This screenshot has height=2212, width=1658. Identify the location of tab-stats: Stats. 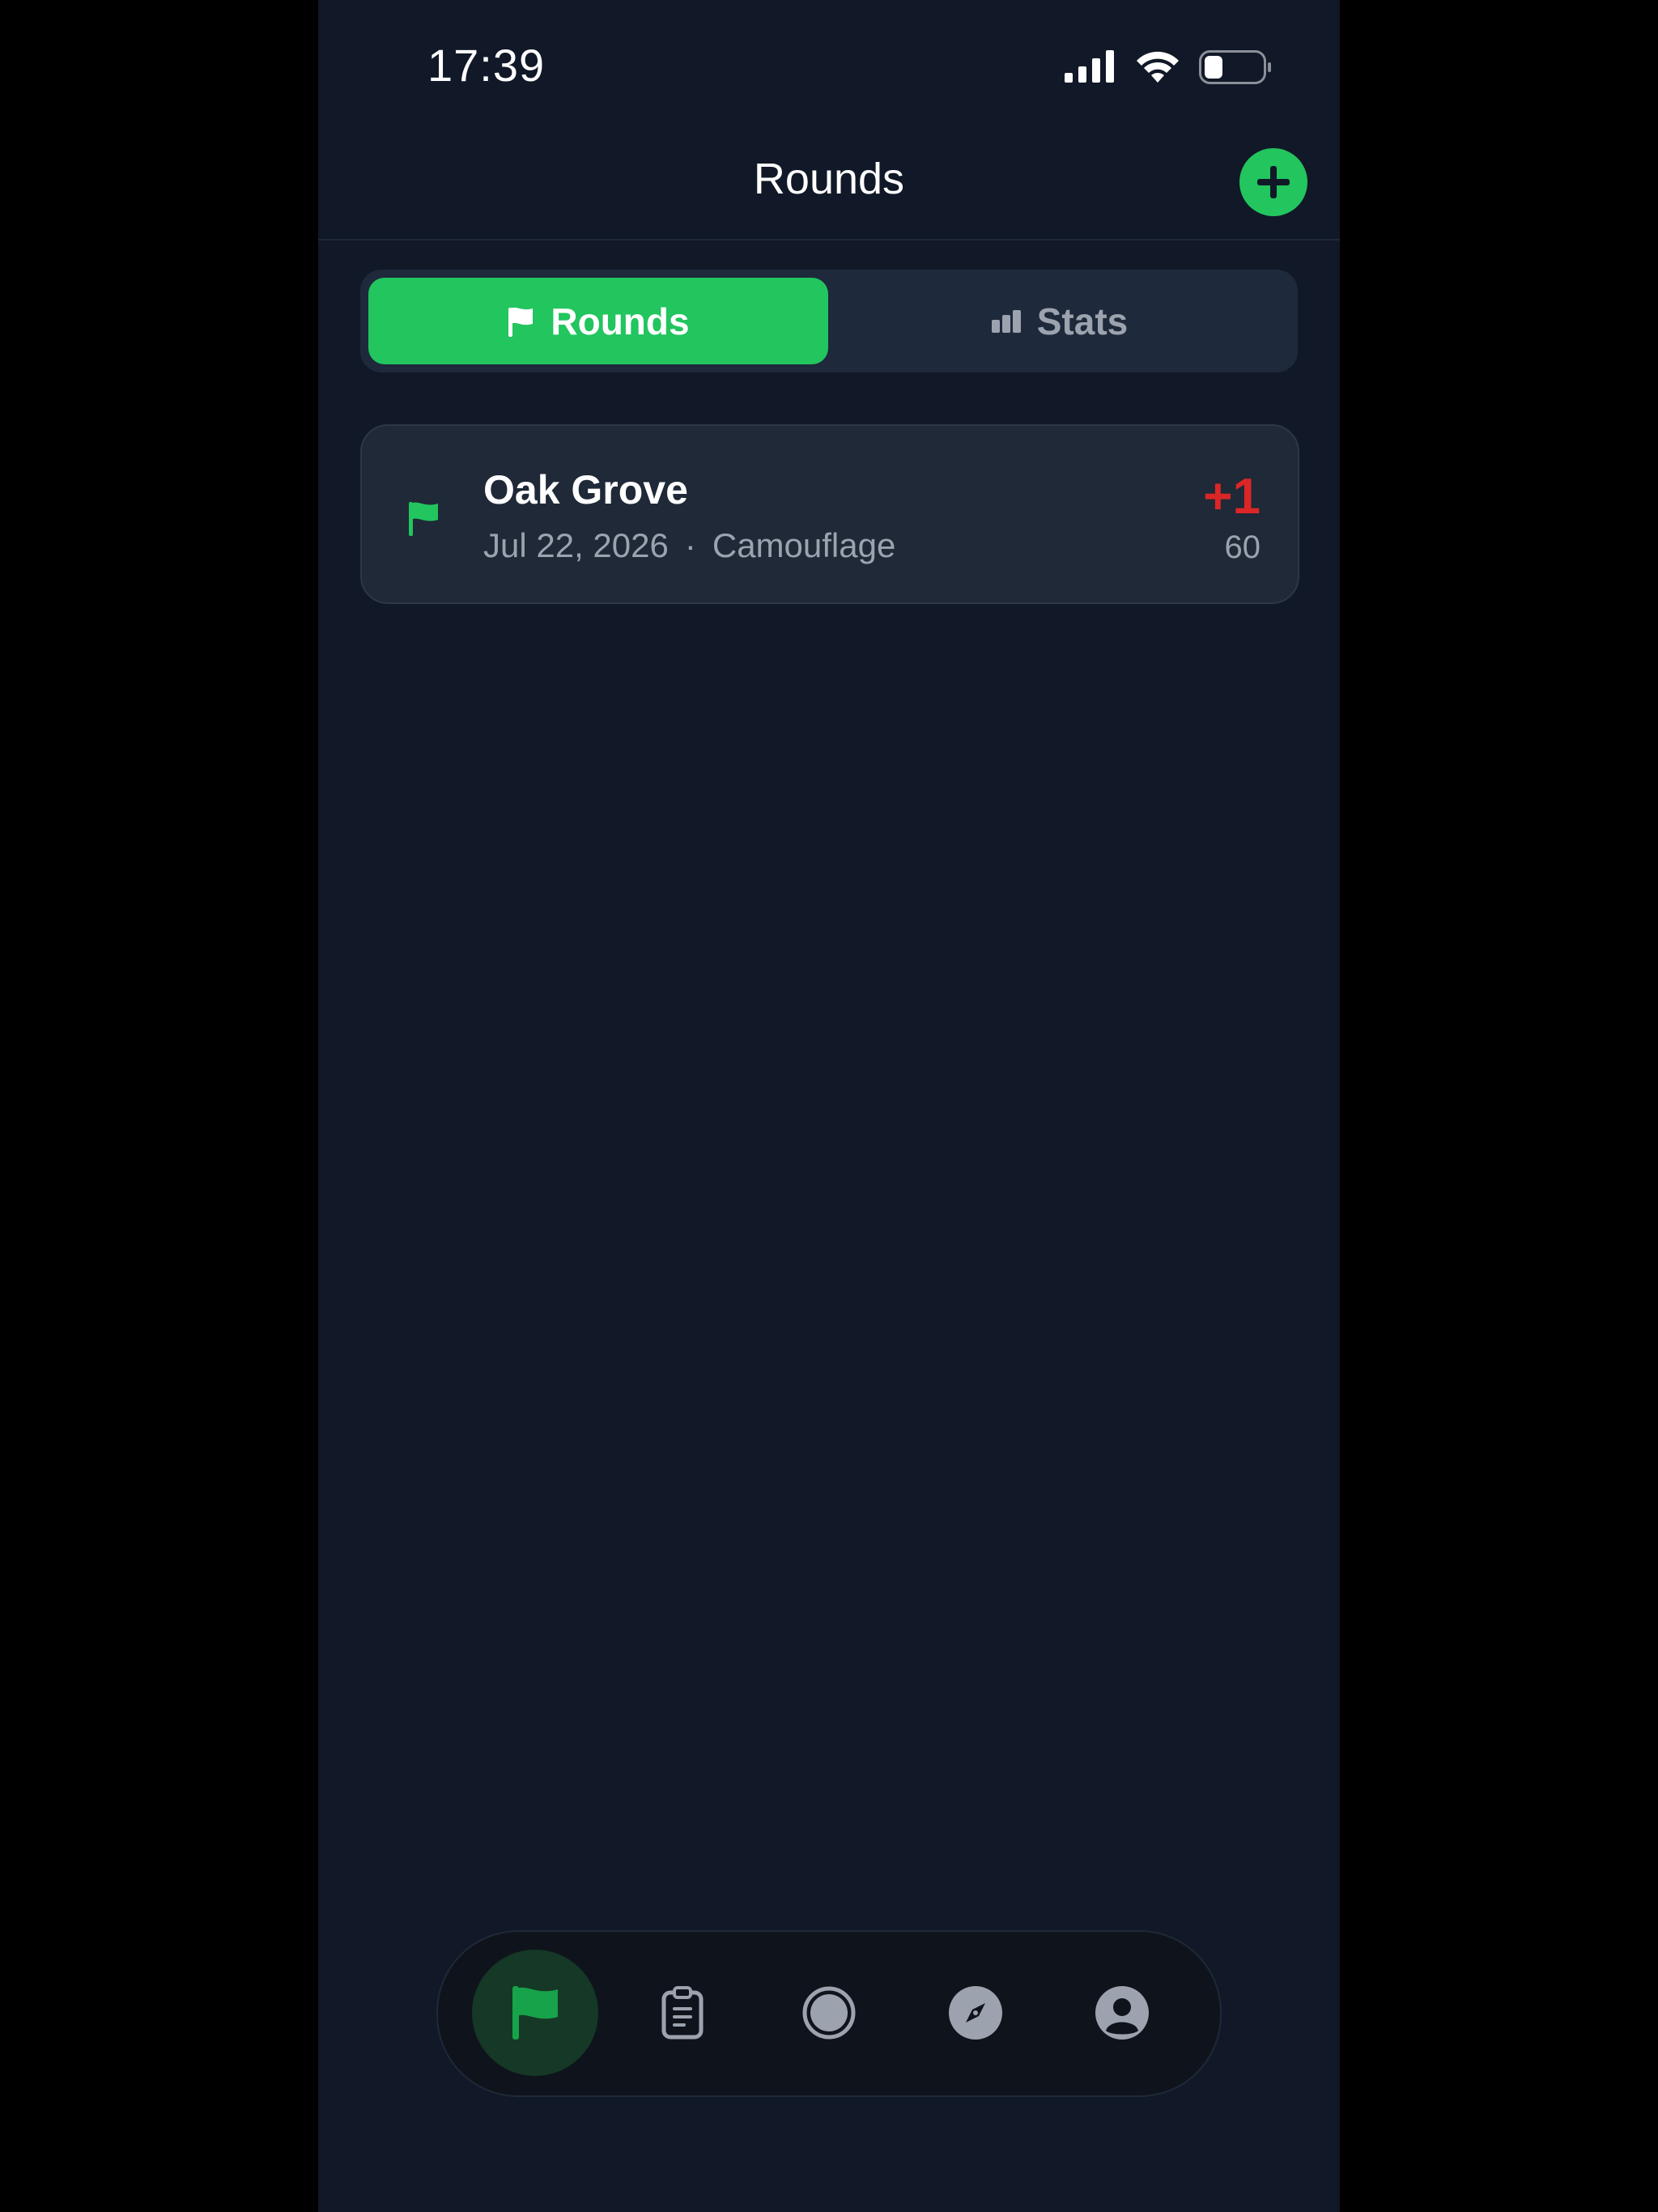
(1060, 321).